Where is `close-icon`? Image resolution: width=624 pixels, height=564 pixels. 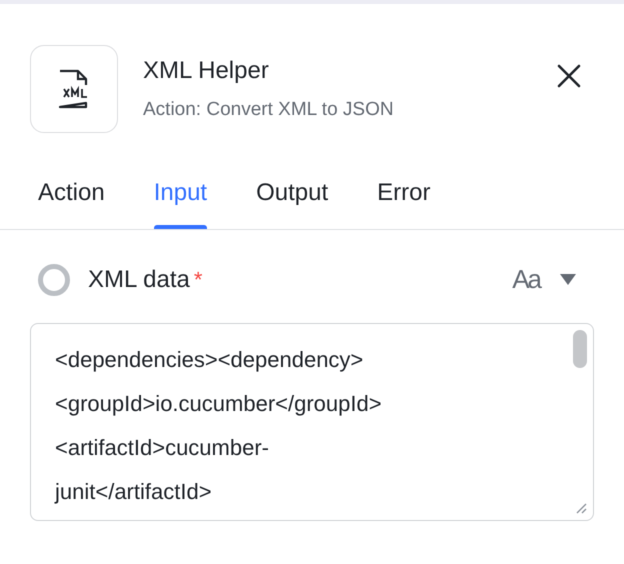 close-icon is located at coordinates (569, 76).